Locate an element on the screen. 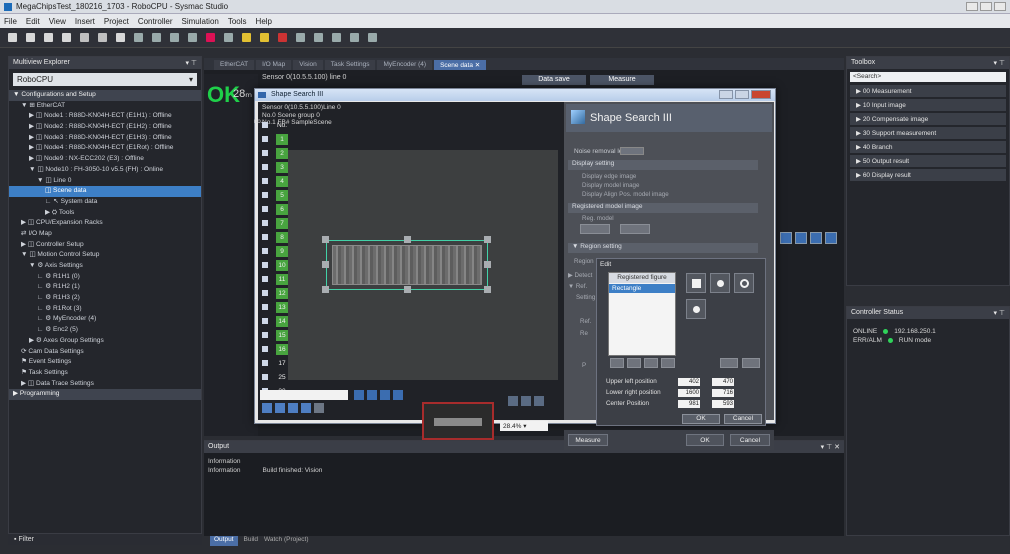 This screenshot has width=1010, height=554. upper-left-x-input: 402 is located at coordinates (689, 382).